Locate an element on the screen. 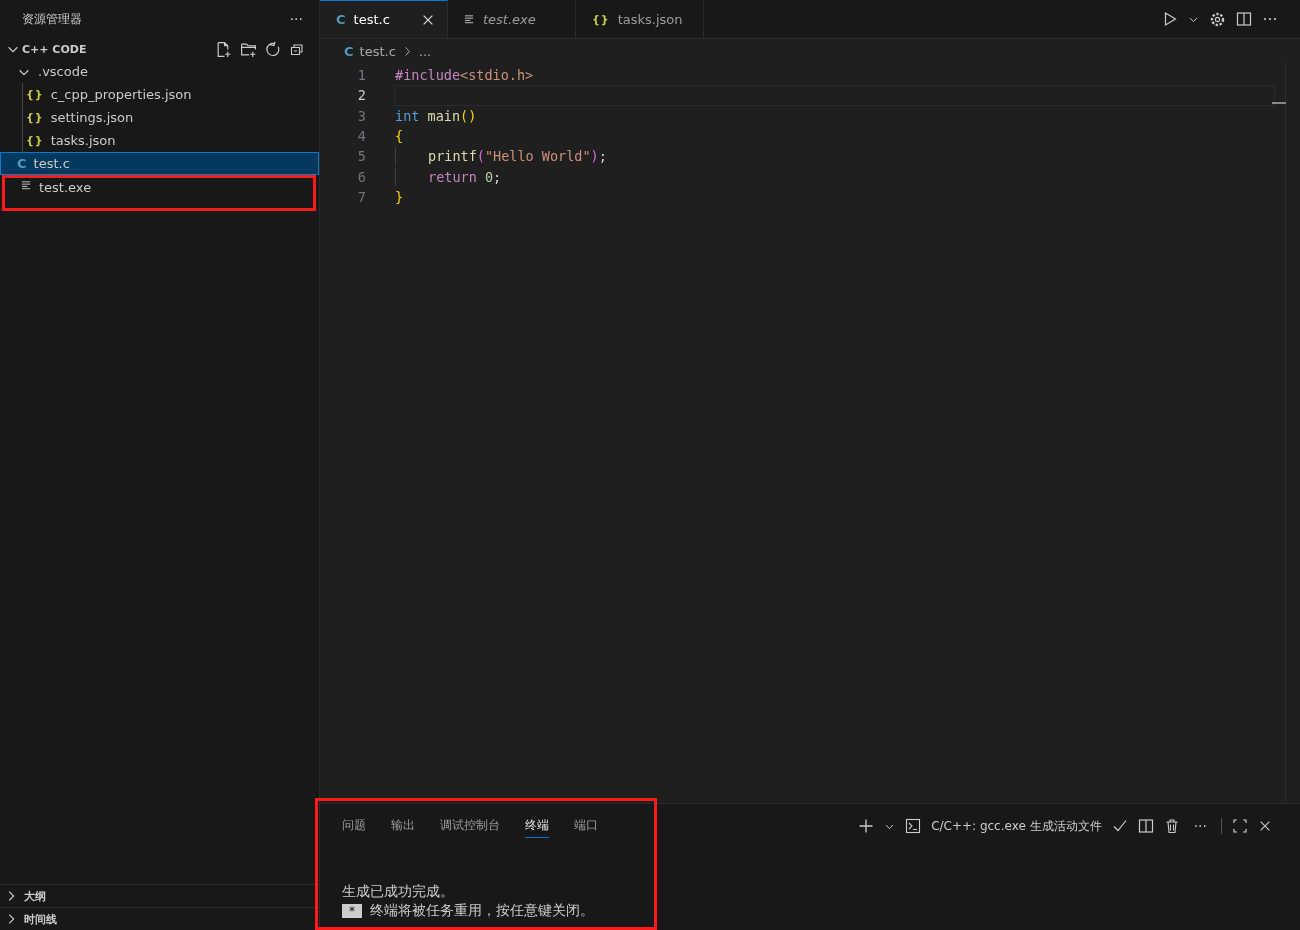  check-icon is located at coordinates (1119, 826).